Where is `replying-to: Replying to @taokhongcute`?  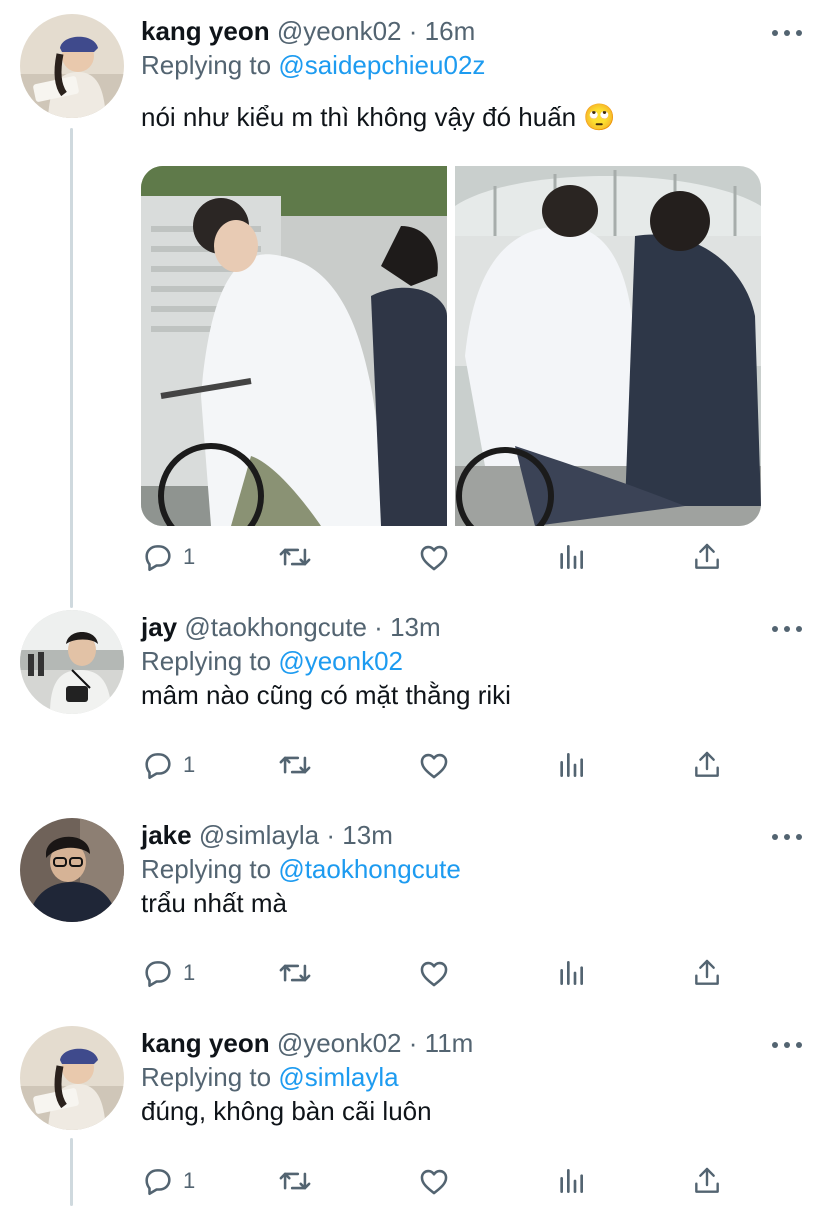
replying-to: Replying to @taokhongcute is located at coordinates (472, 869).